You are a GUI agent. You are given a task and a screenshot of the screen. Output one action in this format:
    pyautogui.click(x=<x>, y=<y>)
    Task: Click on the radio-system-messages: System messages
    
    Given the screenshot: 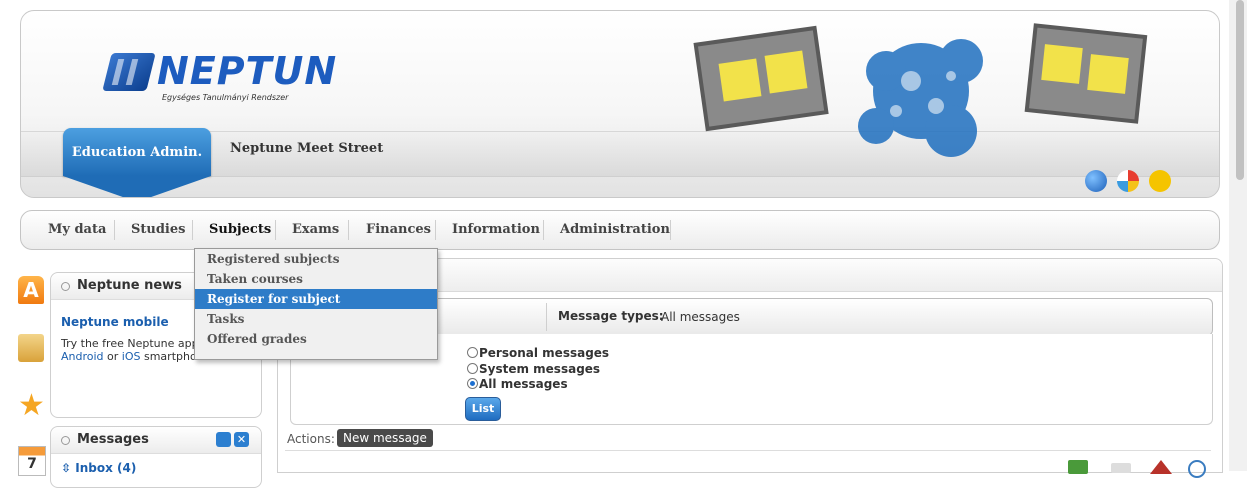 What is the action you would take?
    pyautogui.click(x=533, y=369)
    